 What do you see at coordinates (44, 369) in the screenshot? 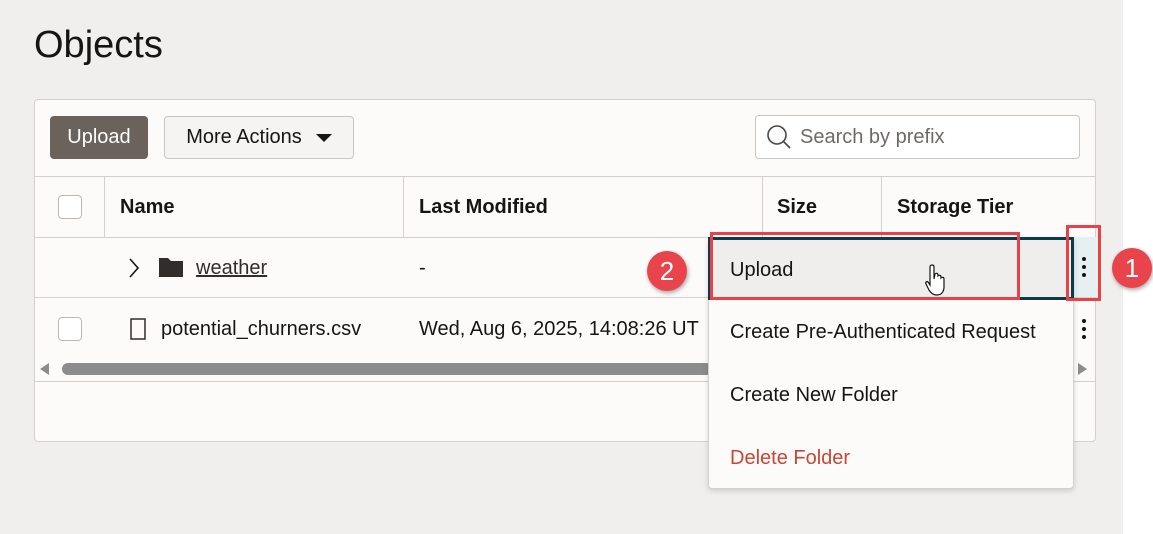
I see `scroll-left-arrow` at bounding box center [44, 369].